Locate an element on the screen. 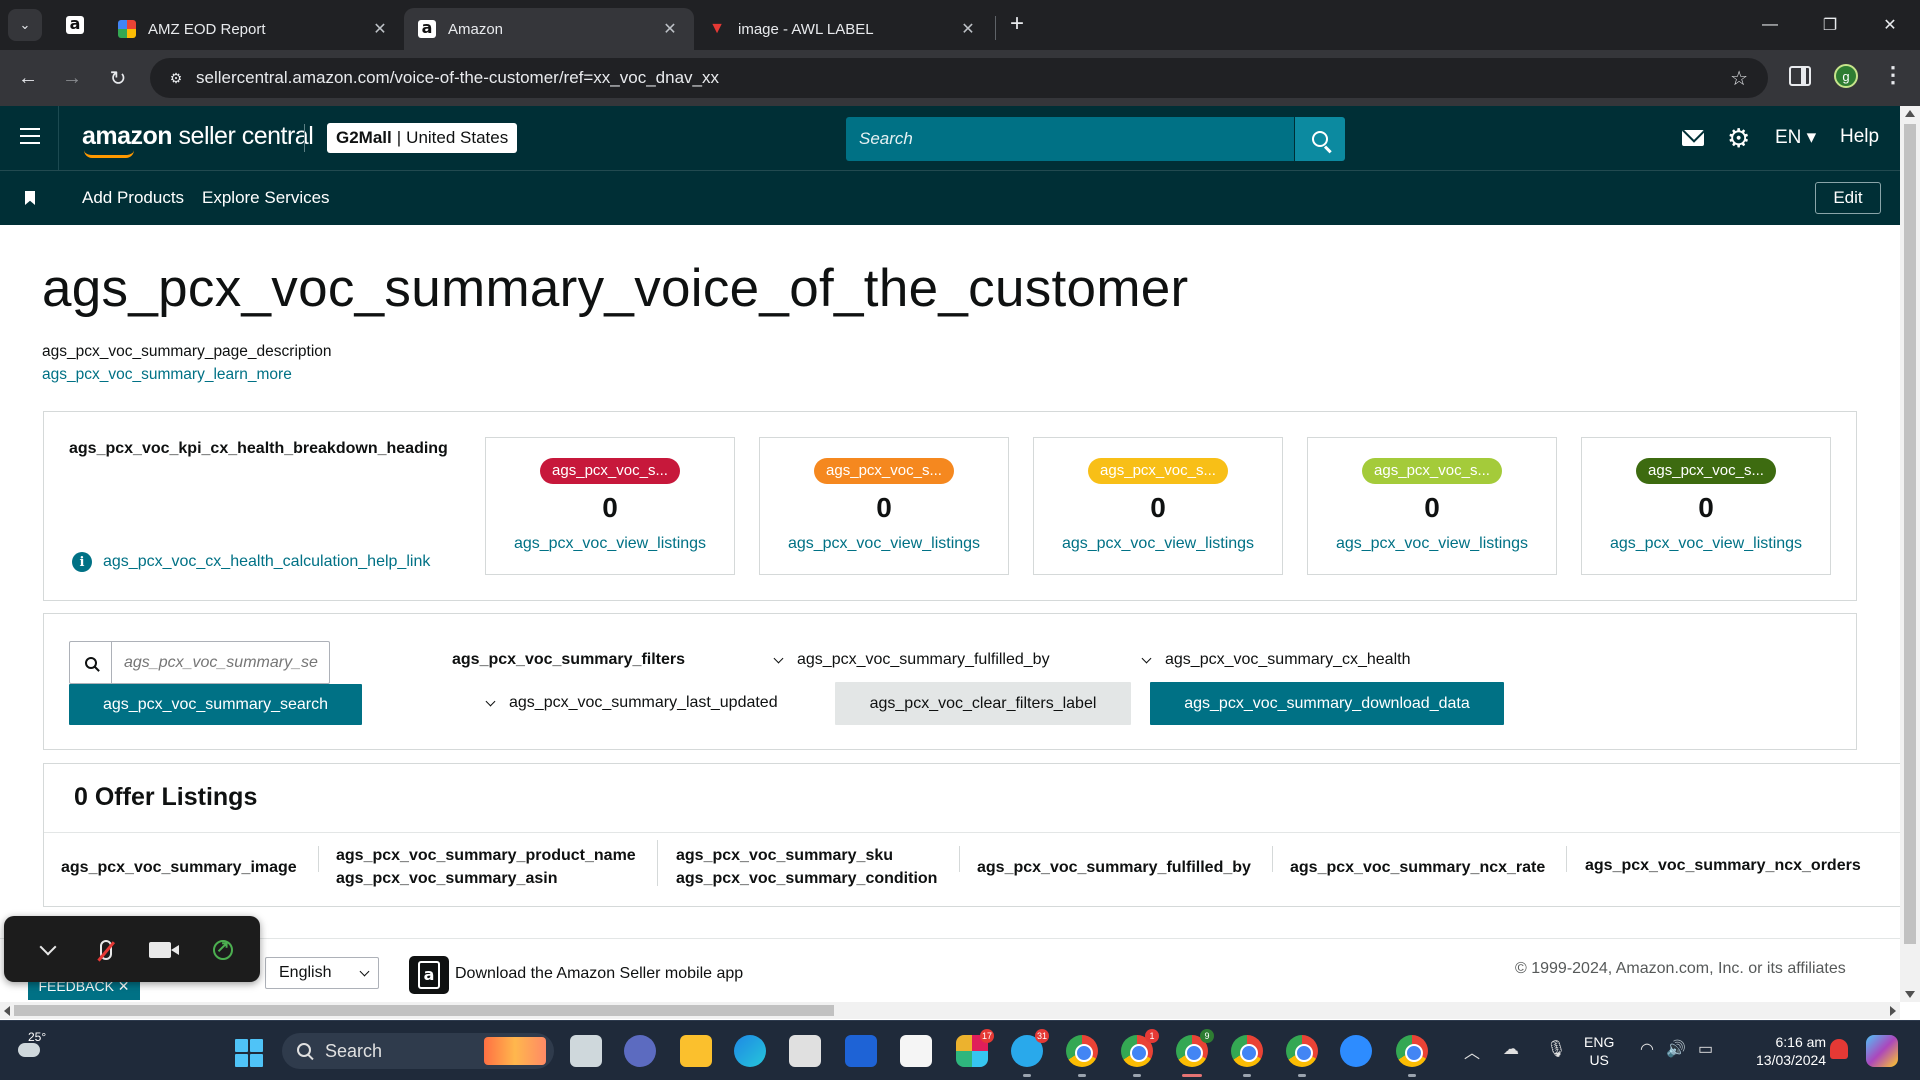  download-app-link: Download the Amazon Seller mobile app is located at coordinates (599, 974).